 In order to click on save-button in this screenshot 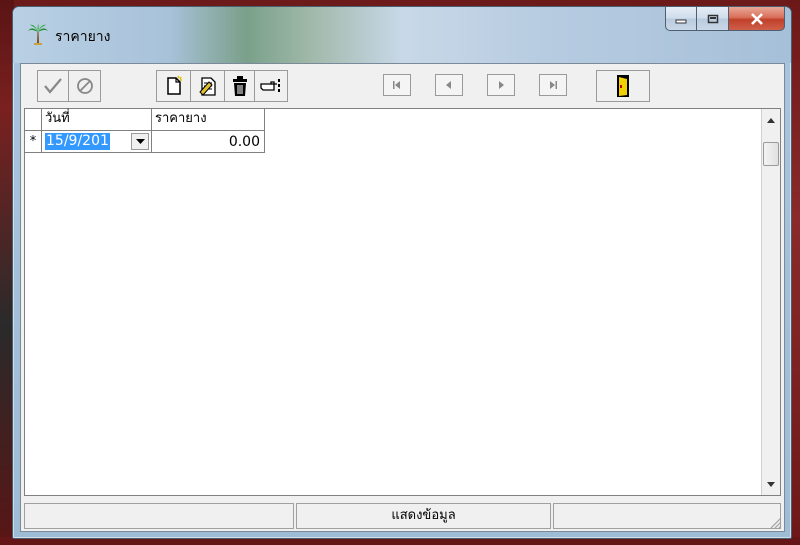, I will do `click(53, 86)`.